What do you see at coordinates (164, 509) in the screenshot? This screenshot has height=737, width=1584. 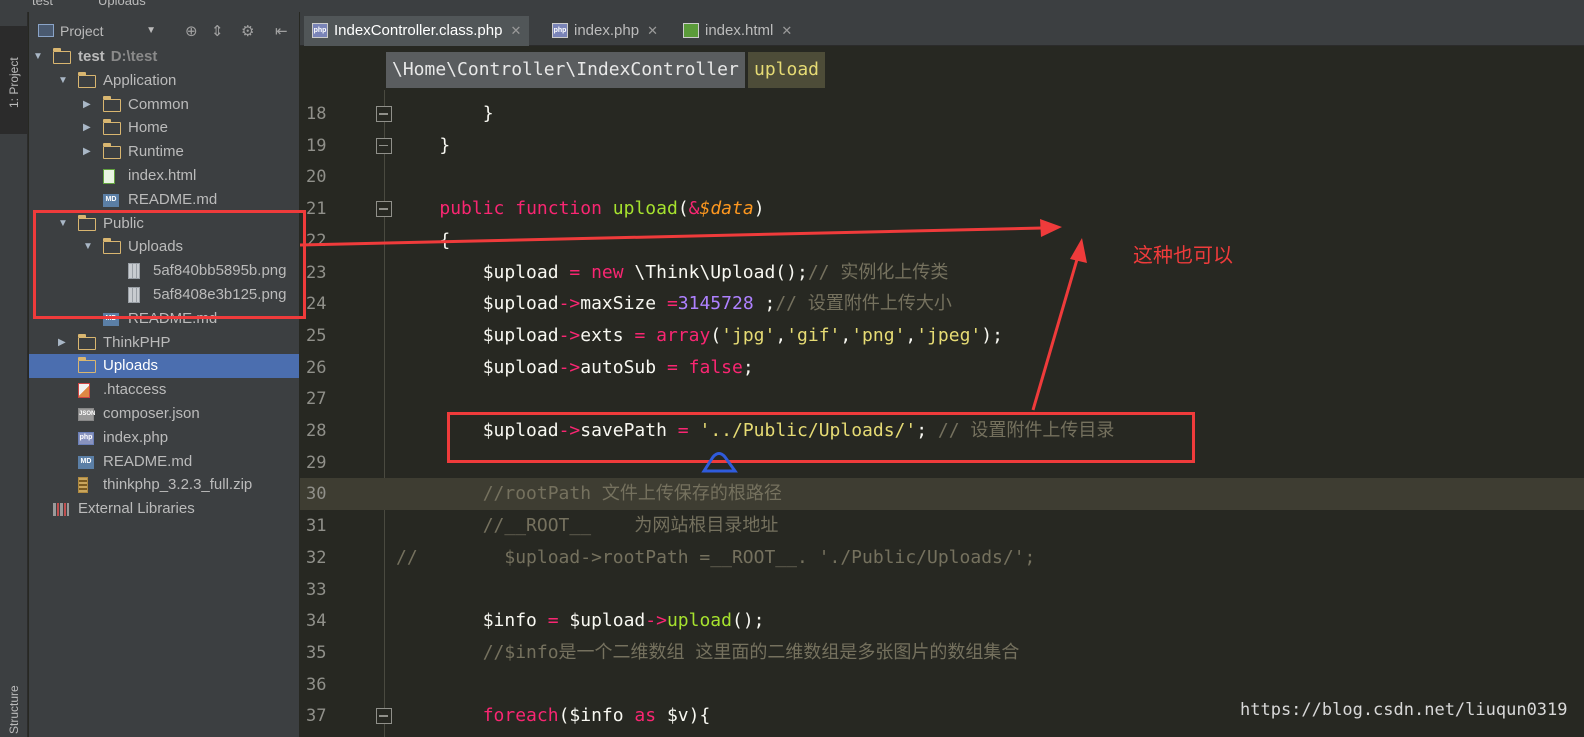 I see `tree-item: External Libraries` at bounding box center [164, 509].